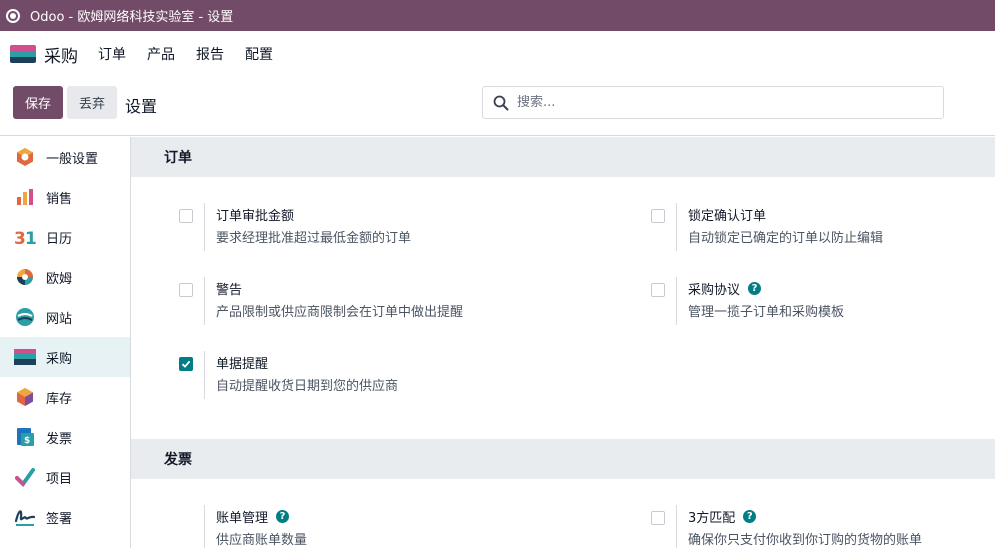  I want to click on top-menu: 采购 订单 产品 报告 配置, so click(497, 54).